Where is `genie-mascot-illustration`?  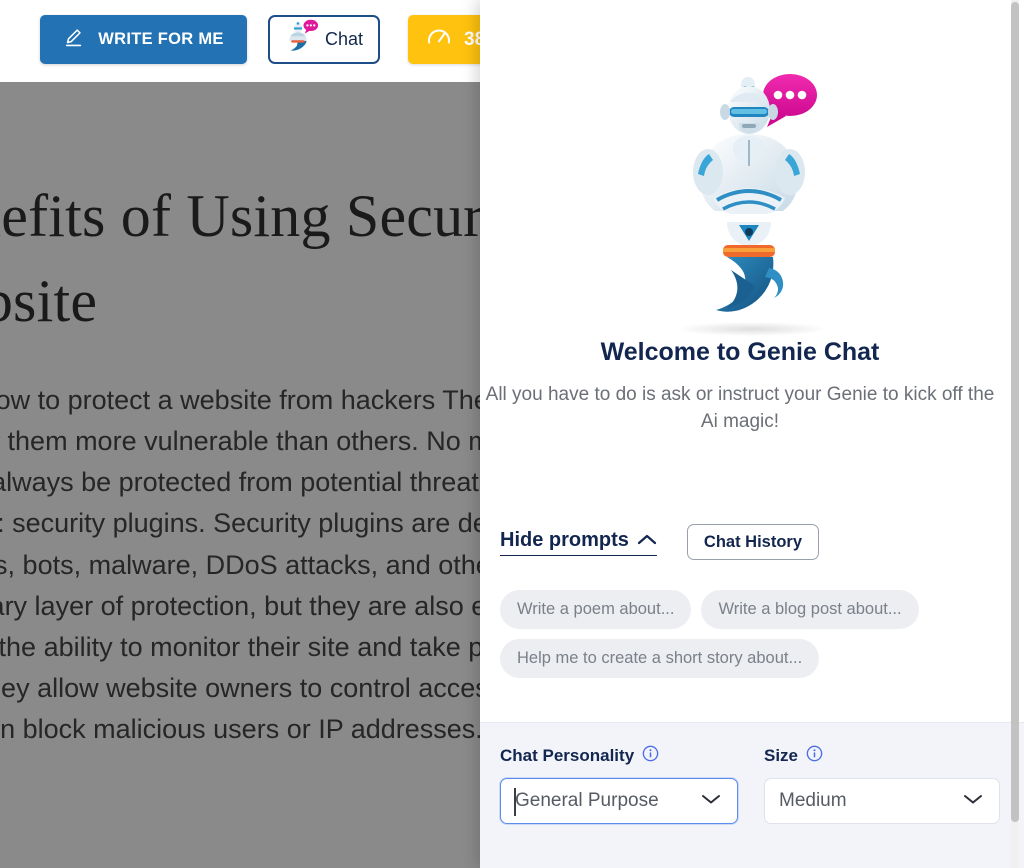
genie-mascot-illustration is located at coordinates (752, 192).